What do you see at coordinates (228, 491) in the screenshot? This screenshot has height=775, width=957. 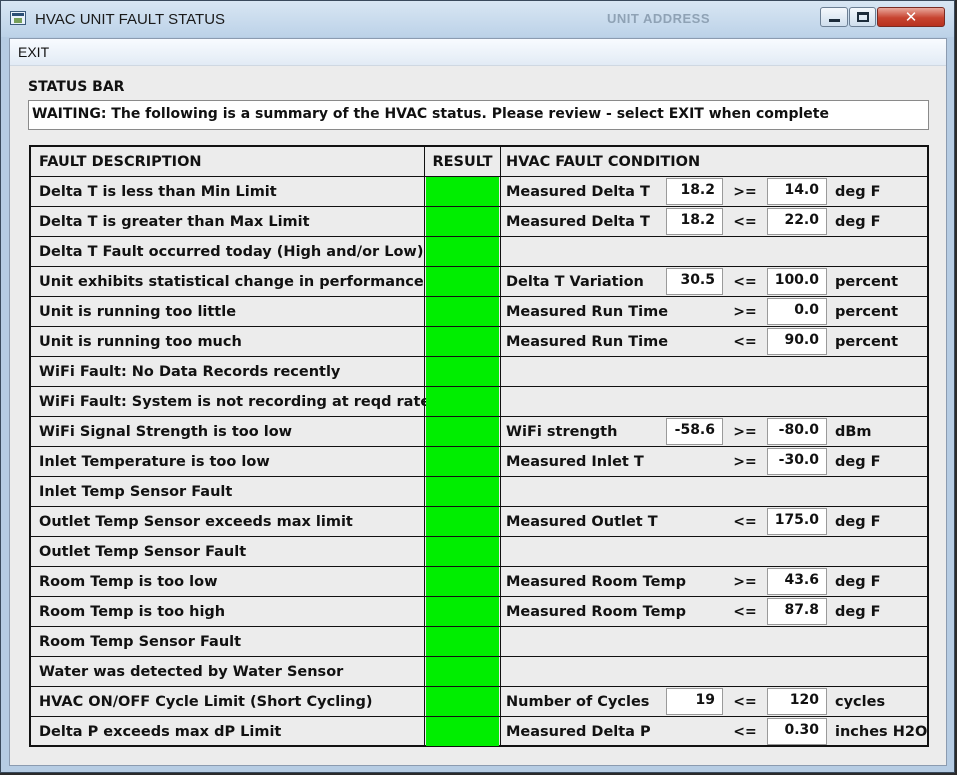 I see `fault-description: Inlet Temp Sensor Fault` at bounding box center [228, 491].